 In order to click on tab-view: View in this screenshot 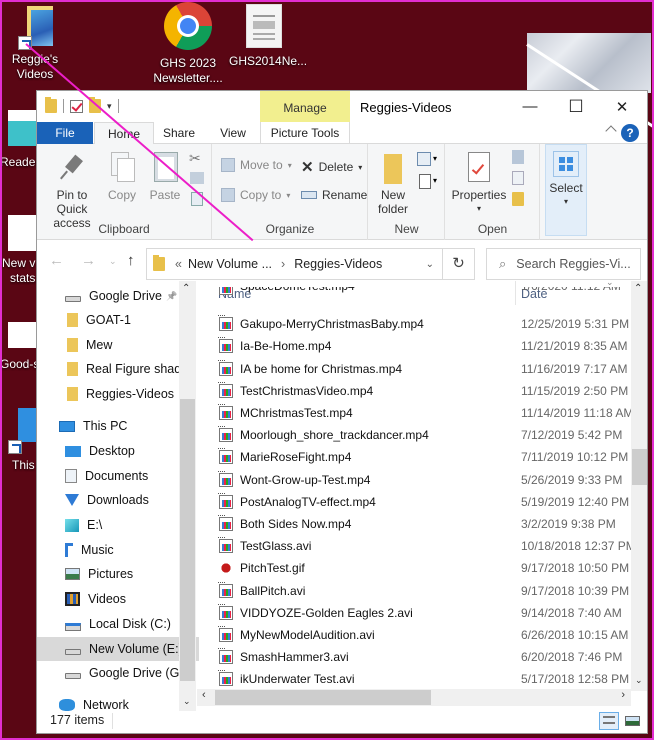, I will do `click(233, 133)`.